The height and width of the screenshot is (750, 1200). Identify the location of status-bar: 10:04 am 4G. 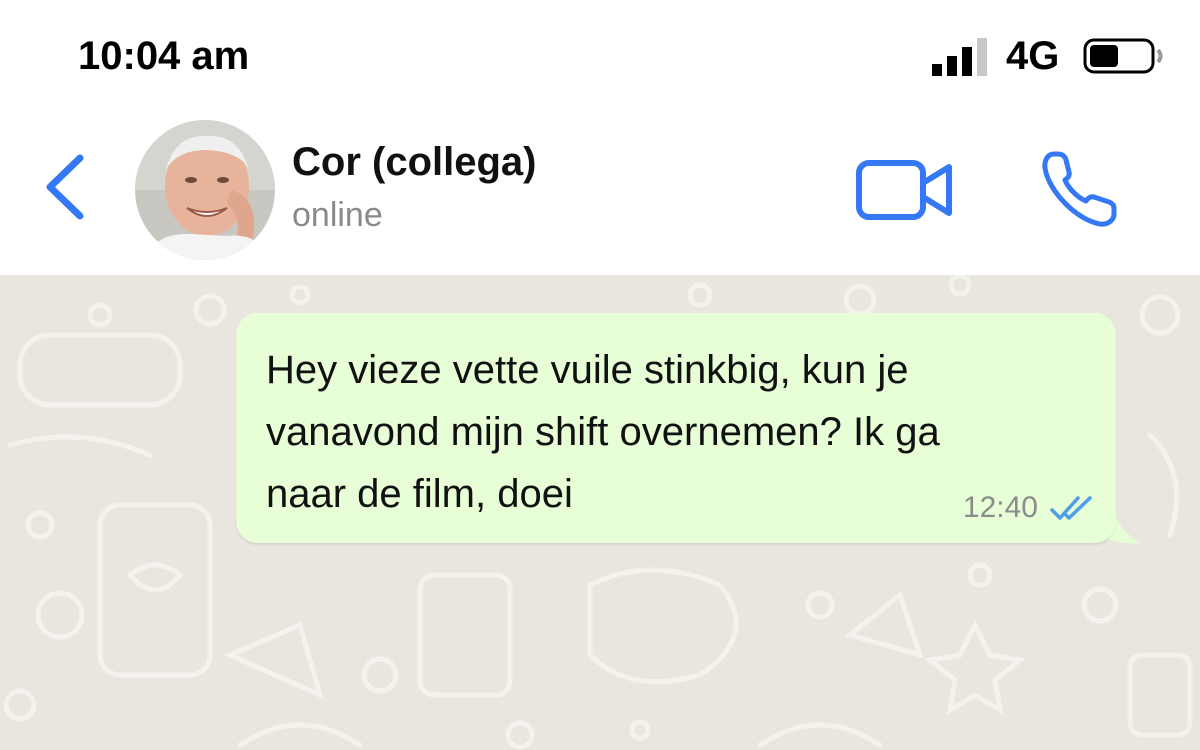
(600, 55).